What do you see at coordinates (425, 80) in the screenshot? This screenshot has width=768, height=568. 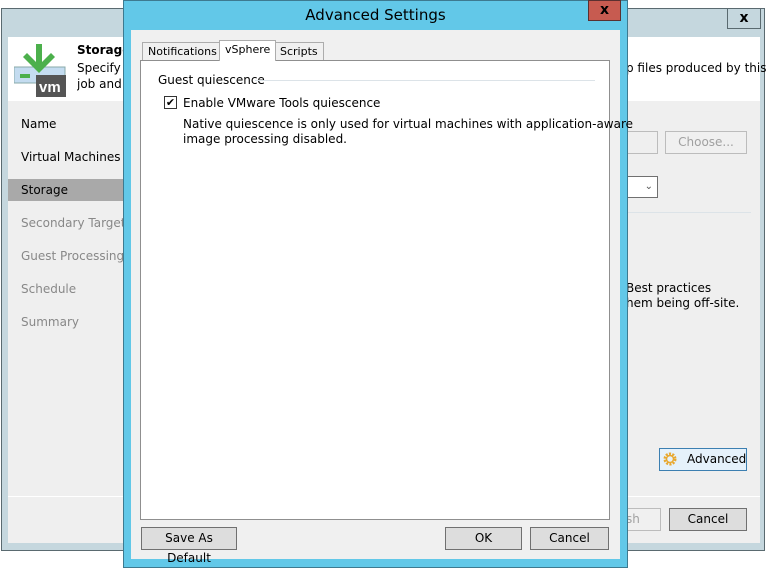 I see `group-divider` at bounding box center [425, 80].